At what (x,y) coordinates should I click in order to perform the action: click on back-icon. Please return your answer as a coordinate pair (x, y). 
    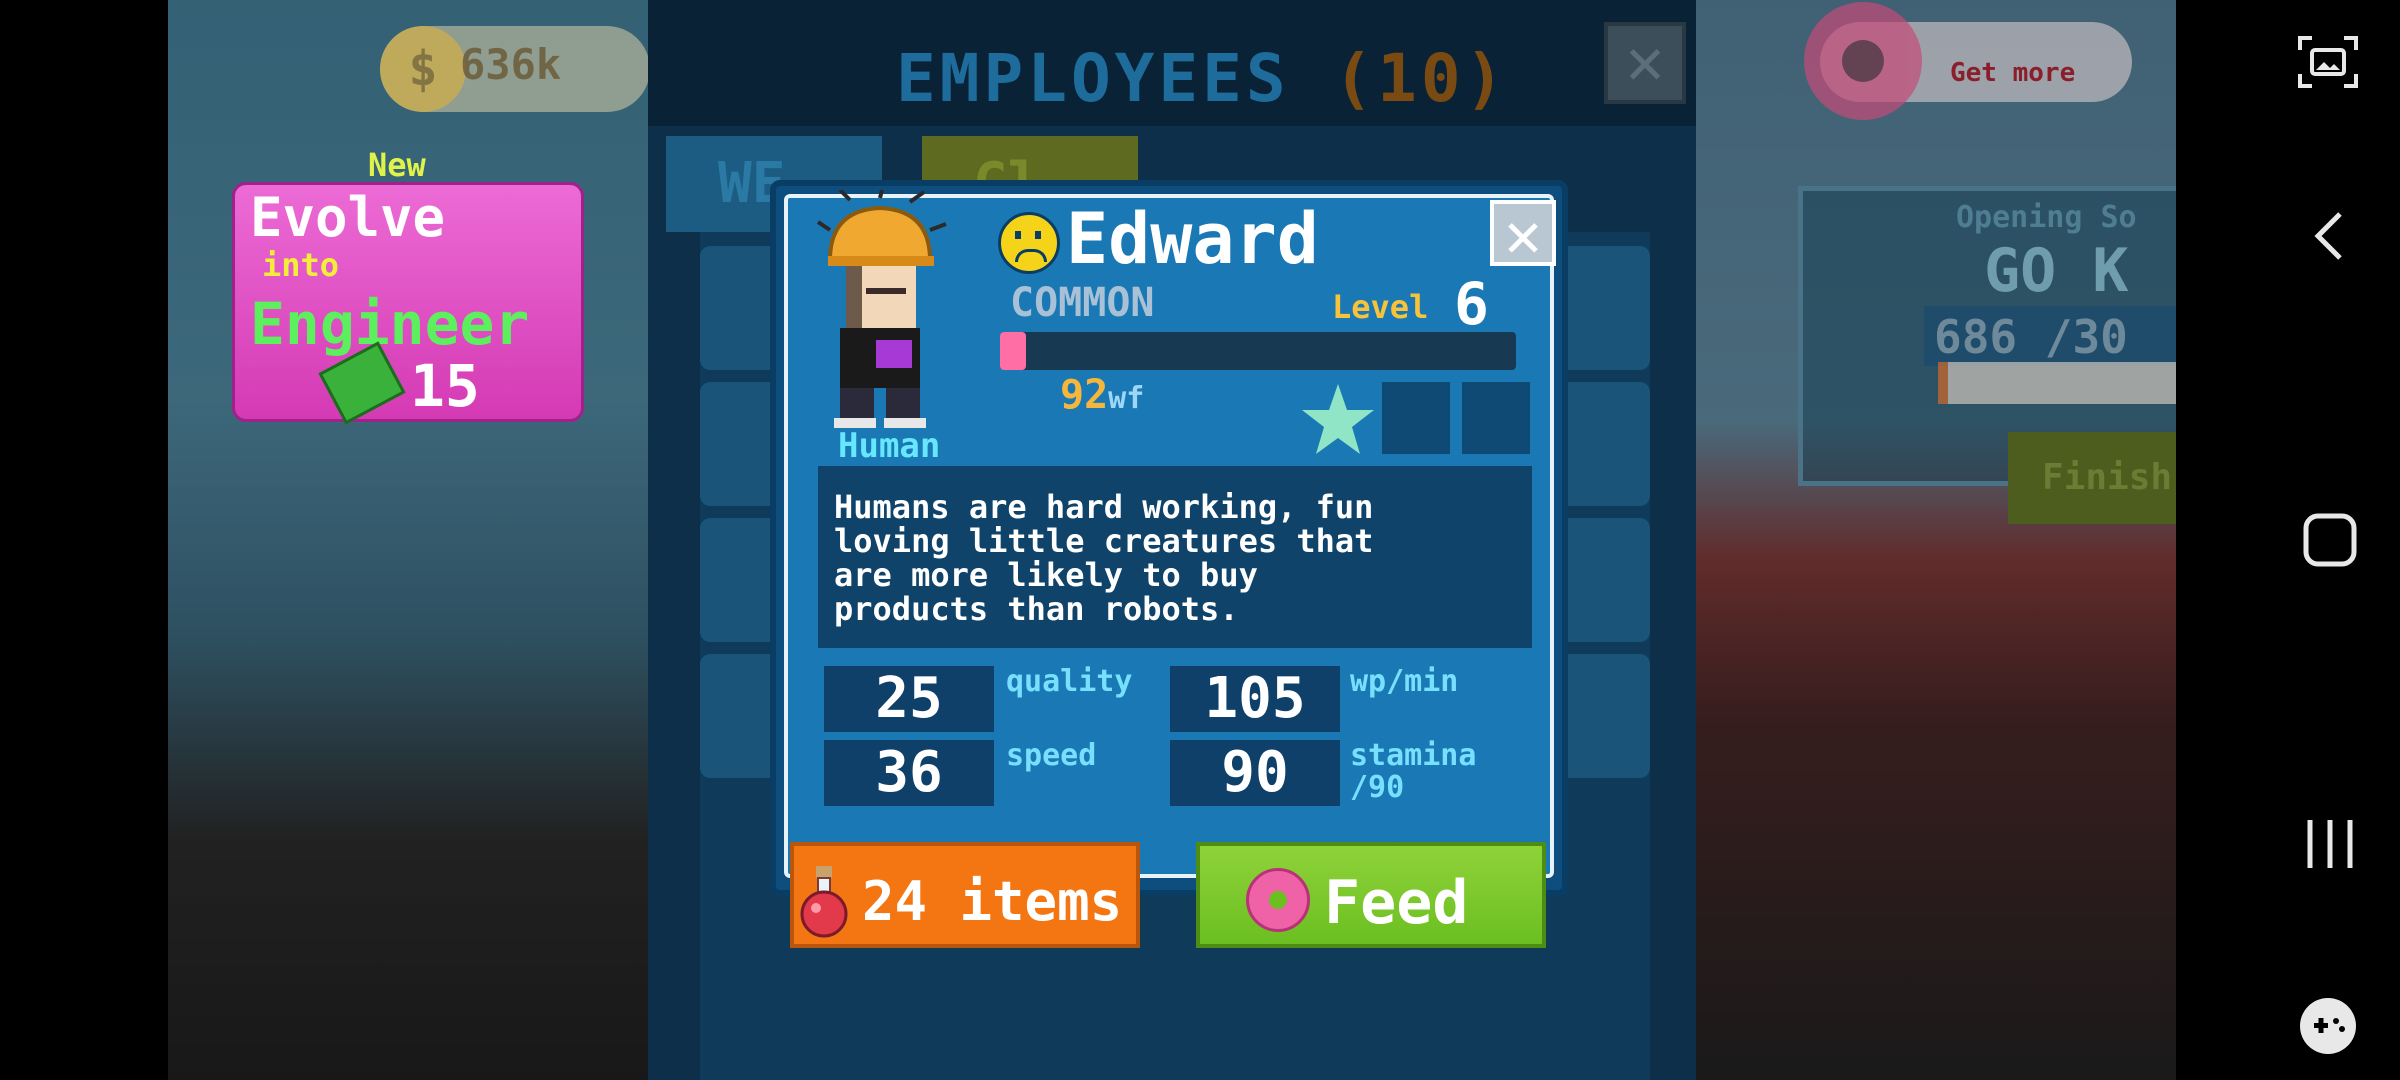
    Looking at the image, I should click on (2329, 236).